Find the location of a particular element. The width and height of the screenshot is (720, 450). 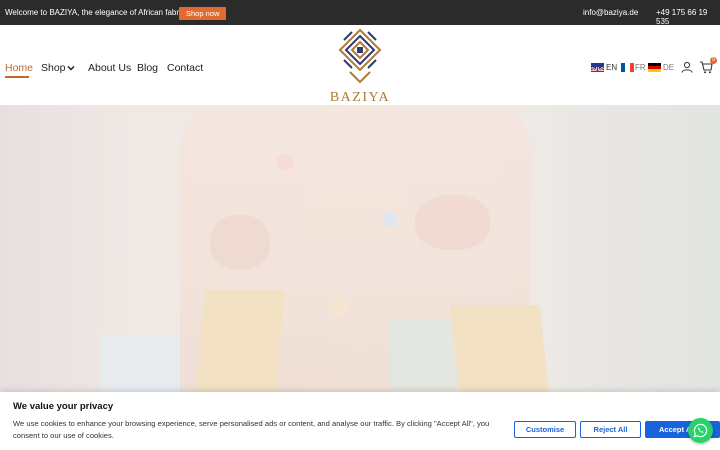

language-de: DE is located at coordinates (668, 67).